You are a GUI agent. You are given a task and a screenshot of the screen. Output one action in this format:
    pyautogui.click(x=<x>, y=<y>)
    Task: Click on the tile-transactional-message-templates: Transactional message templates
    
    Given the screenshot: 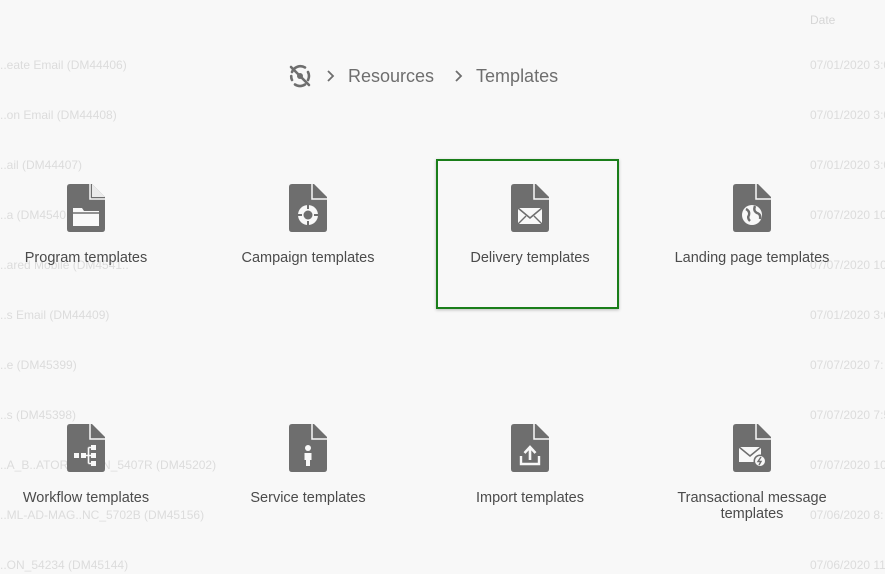 What is the action you would take?
    pyautogui.click(x=752, y=484)
    